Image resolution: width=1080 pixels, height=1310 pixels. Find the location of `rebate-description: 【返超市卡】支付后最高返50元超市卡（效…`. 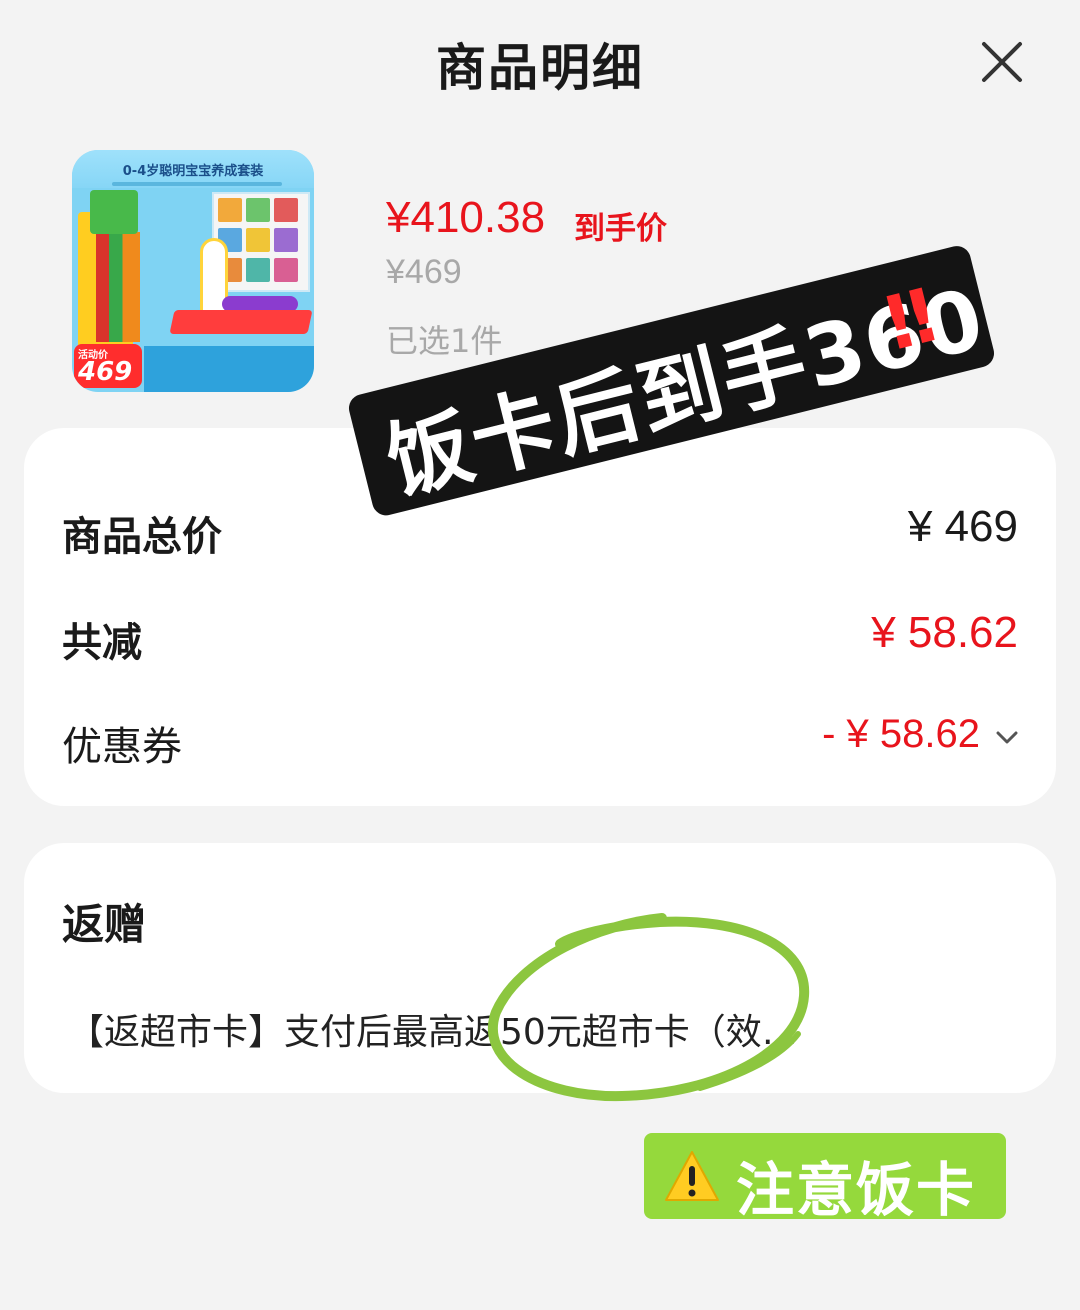

rebate-description: 【返超市卡】支付后最高返50元超市卡（效… is located at coordinates (433, 1029).